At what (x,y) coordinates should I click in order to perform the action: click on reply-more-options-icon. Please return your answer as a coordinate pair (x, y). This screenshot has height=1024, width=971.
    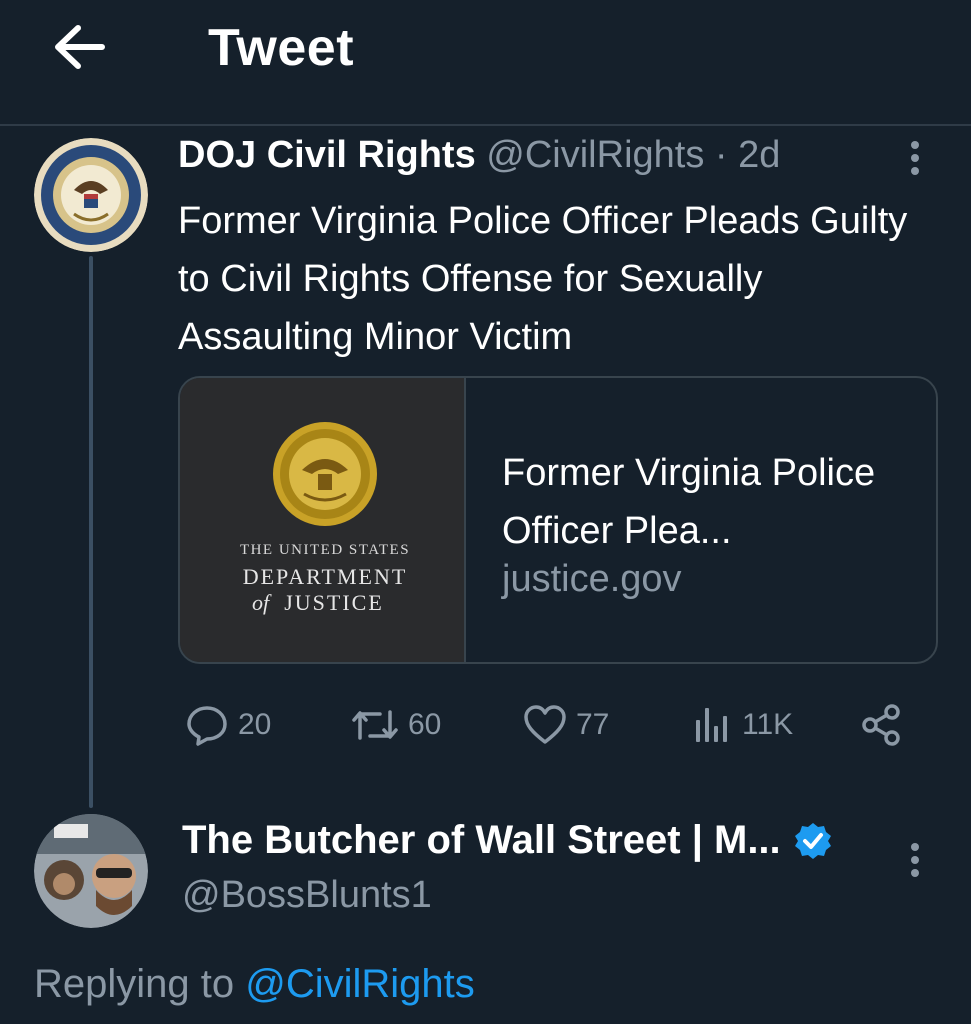
    Looking at the image, I should click on (915, 860).